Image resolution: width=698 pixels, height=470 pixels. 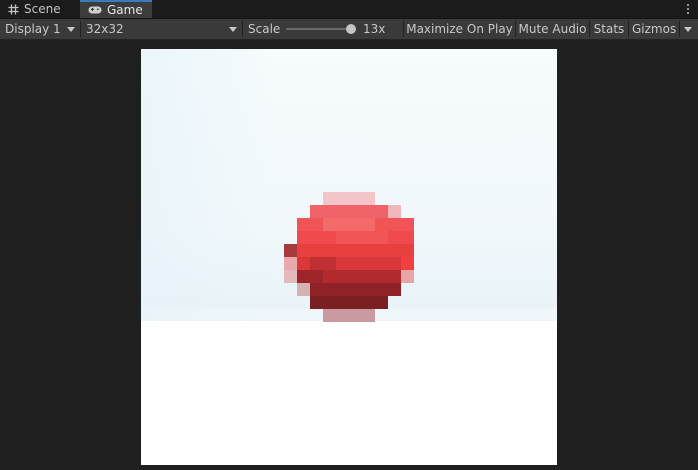 I want to click on scale-slider-track, so click(x=319, y=29).